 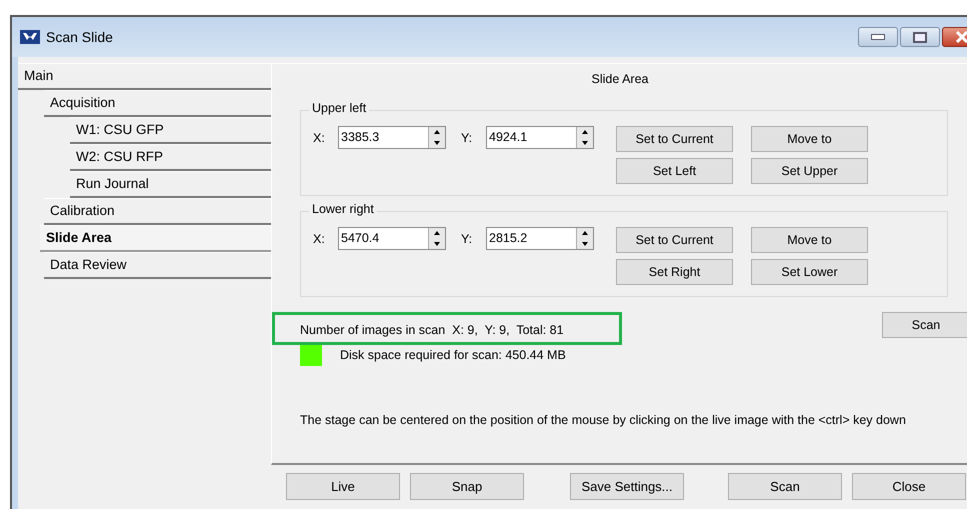 I want to click on minimize-icon, so click(x=878, y=37).